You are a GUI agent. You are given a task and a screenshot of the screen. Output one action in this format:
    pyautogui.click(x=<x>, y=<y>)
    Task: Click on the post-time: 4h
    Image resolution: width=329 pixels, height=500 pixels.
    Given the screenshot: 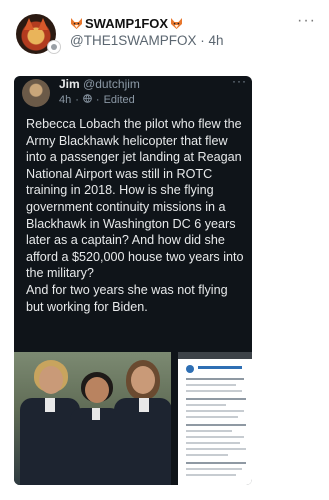 What is the action you would take?
    pyautogui.click(x=216, y=40)
    